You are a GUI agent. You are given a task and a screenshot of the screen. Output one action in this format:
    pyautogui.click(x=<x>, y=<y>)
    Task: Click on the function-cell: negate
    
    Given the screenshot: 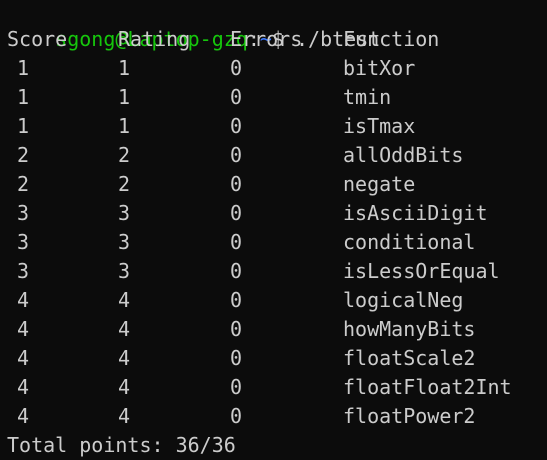 What is the action you would take?
    pyautogui.click(x=379, y=184)
    